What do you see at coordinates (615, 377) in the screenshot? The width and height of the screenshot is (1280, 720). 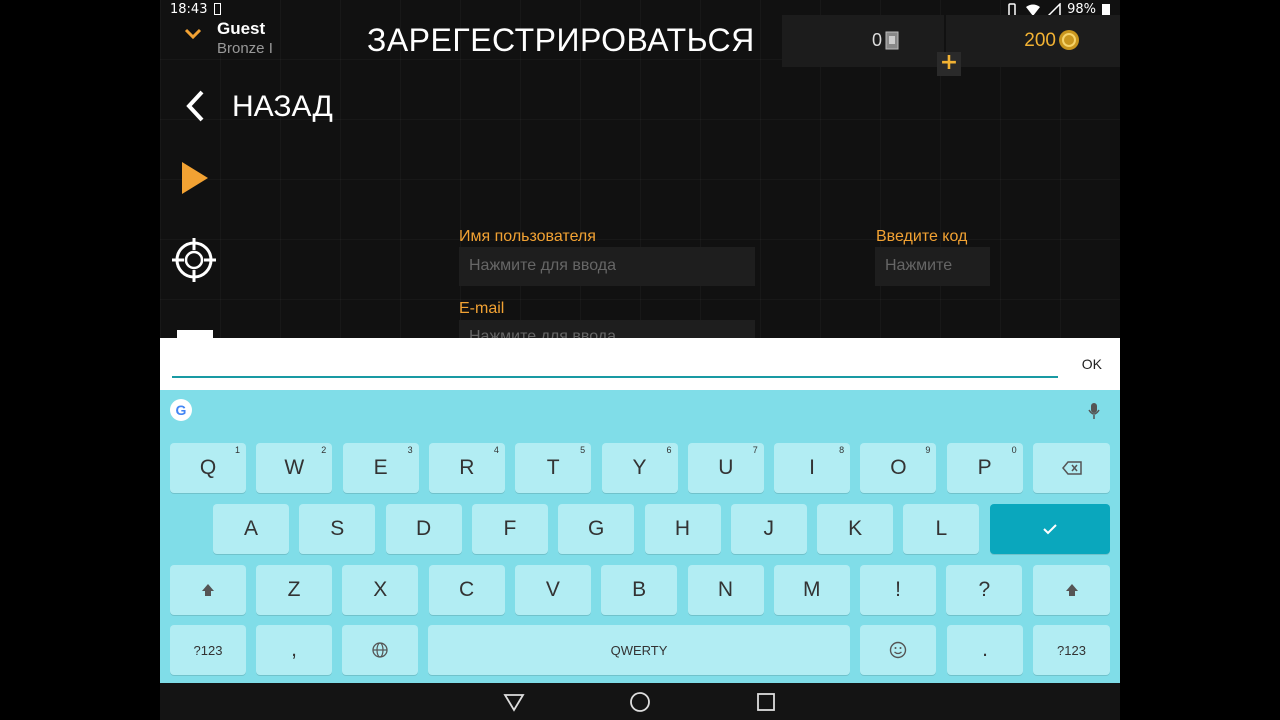 I see `text-input` at bounding box center [615, 377].